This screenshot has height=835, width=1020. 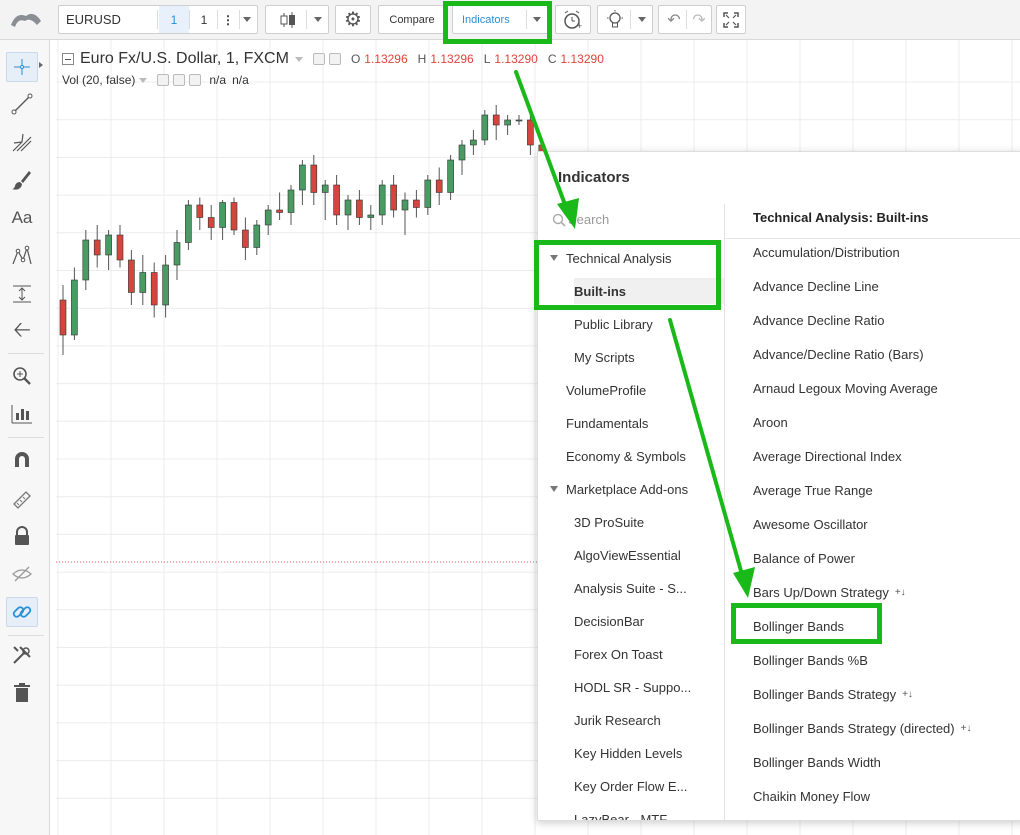 I want to click on indicator-label: Advance Decline Line, so click(x=816, y=286).